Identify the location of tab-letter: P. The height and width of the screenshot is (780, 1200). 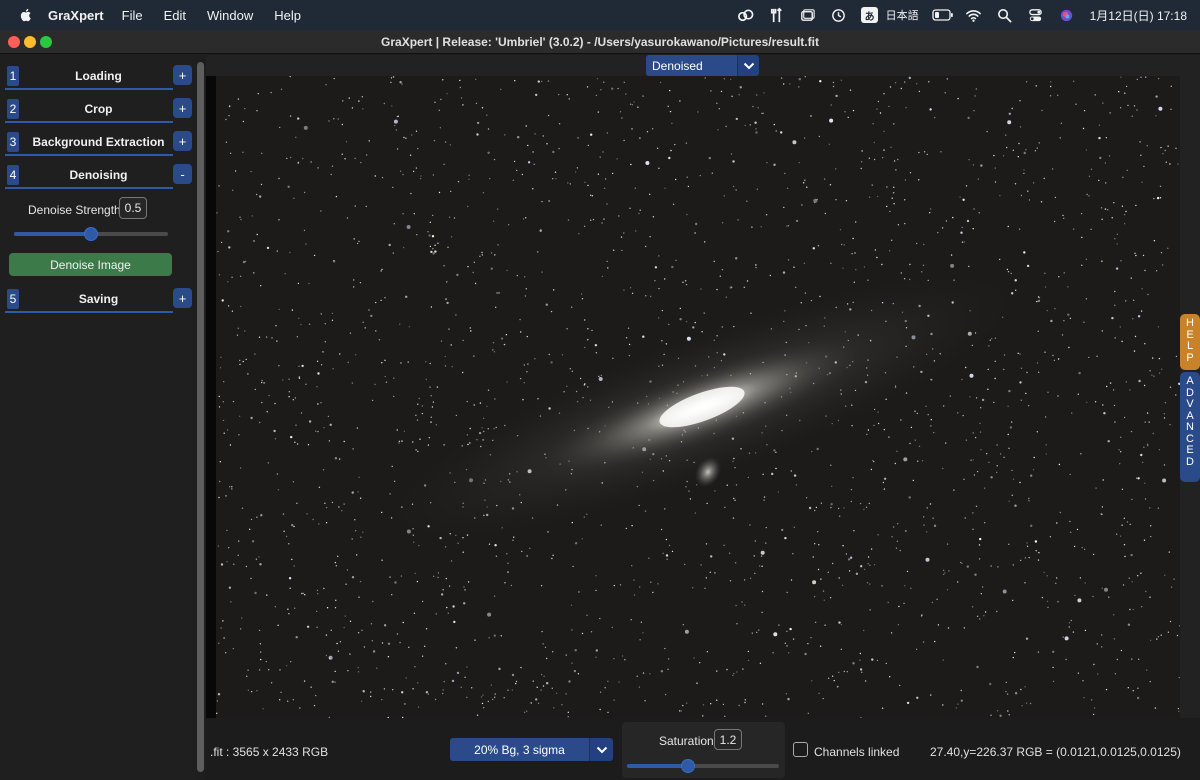
(1190, 357).